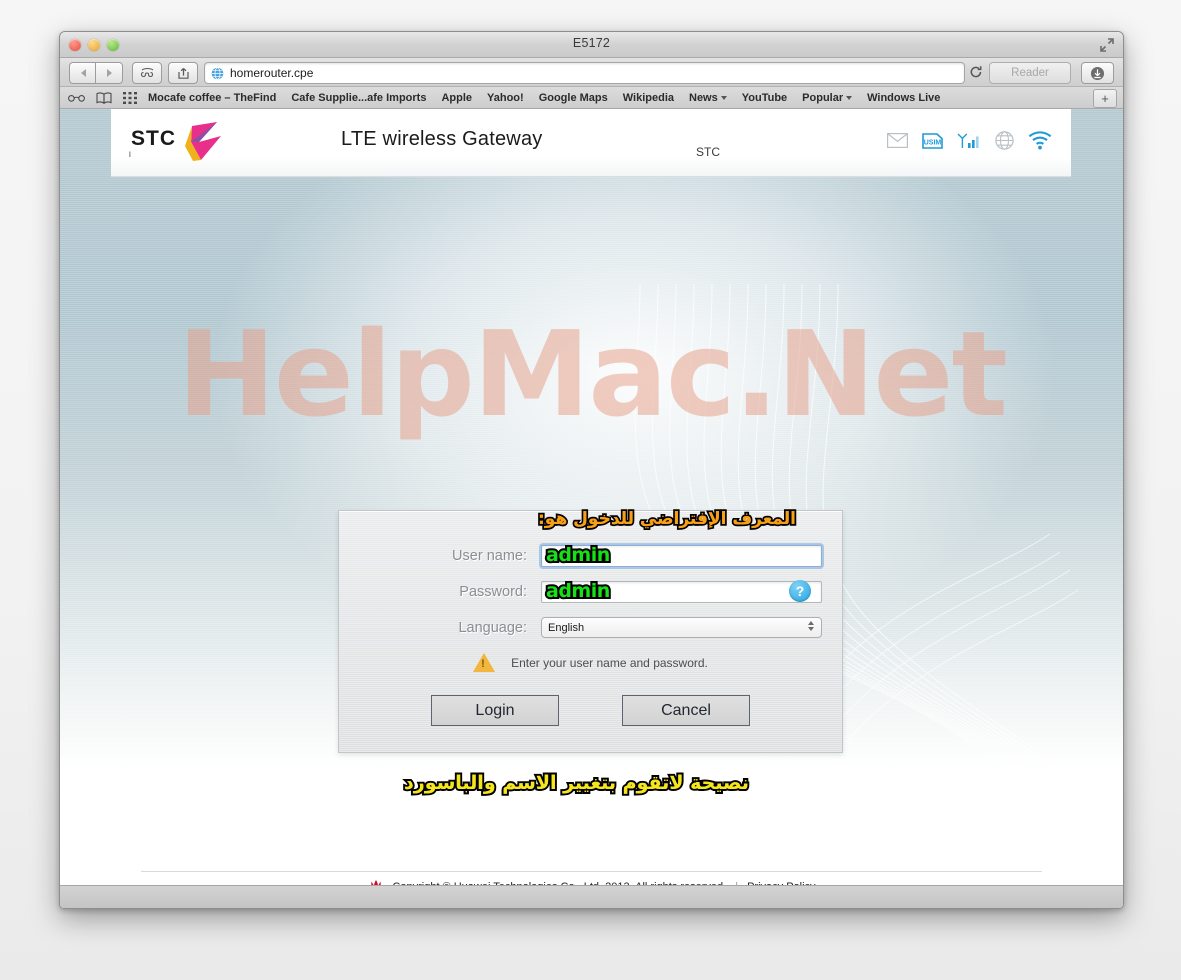 Image resolution: width=1181 pixels, height=980 pixels. What do you see at coordinates (811, 626) in the screenshot?
I see `stepper-arrows-icon` at bounding box center [811, 626].